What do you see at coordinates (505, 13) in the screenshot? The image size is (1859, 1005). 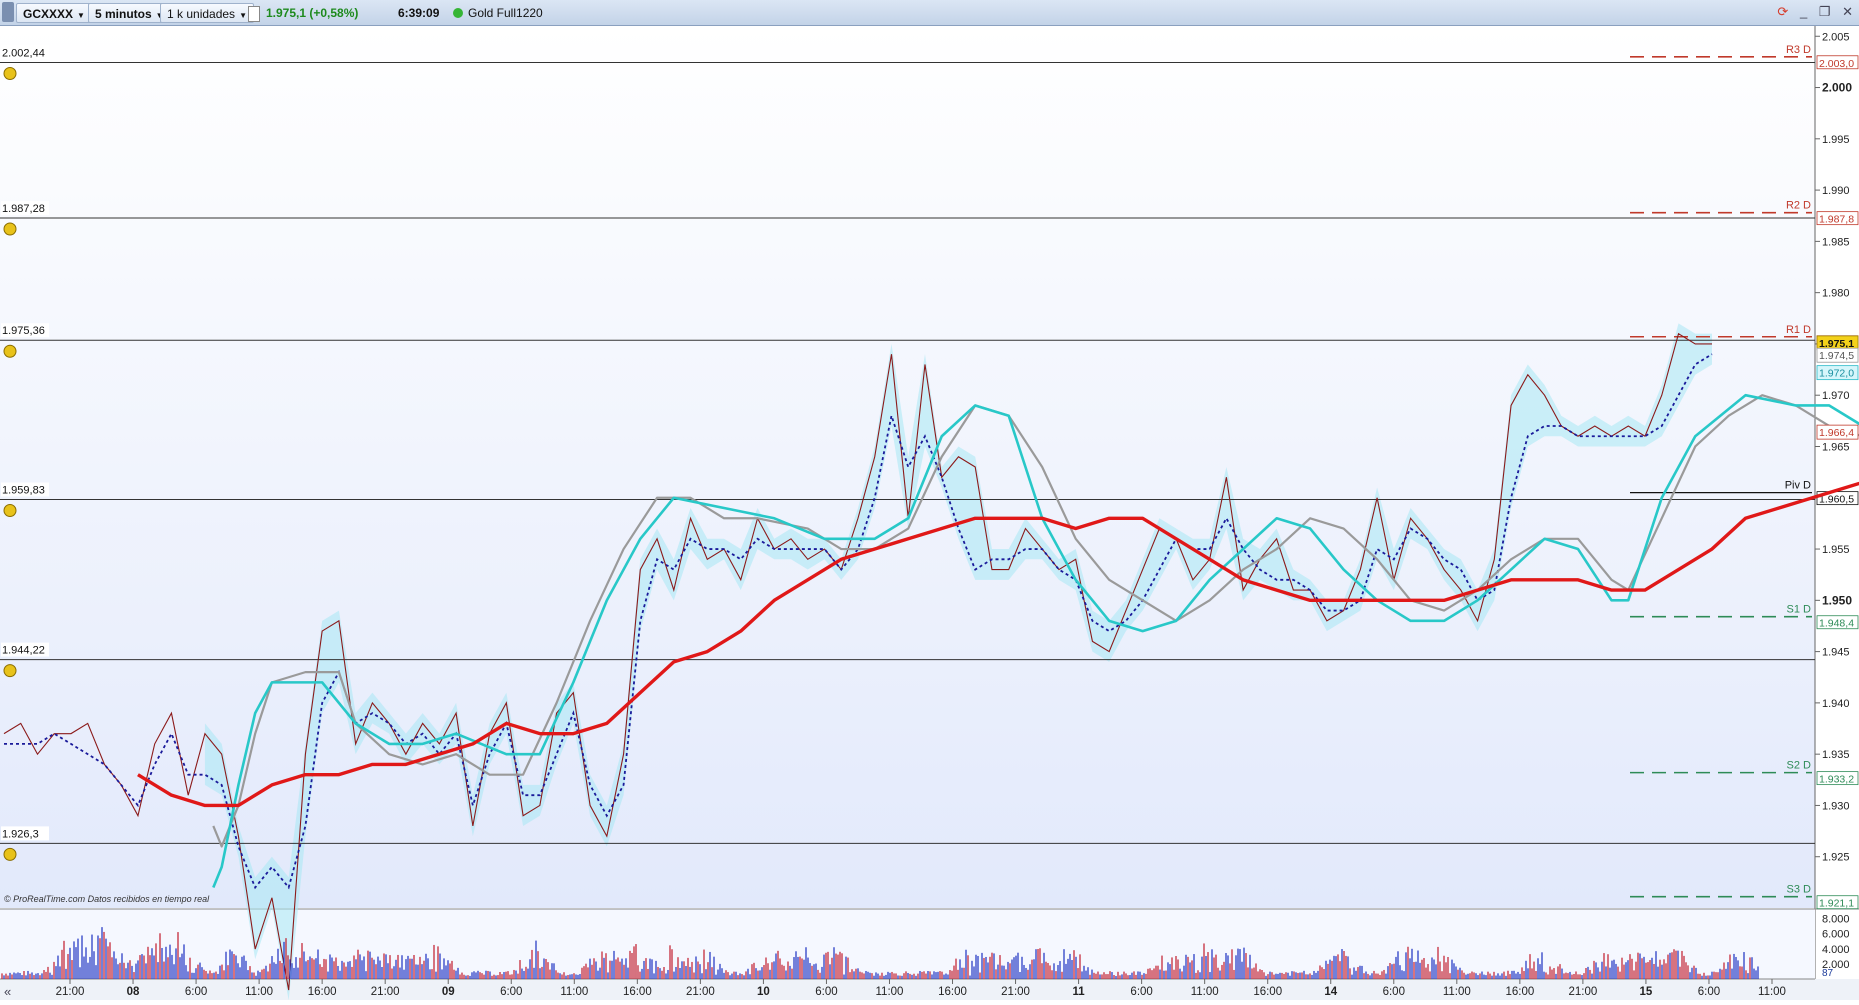 I see `instrument-name: Gold Full1220` at bounding box center [505, 13].